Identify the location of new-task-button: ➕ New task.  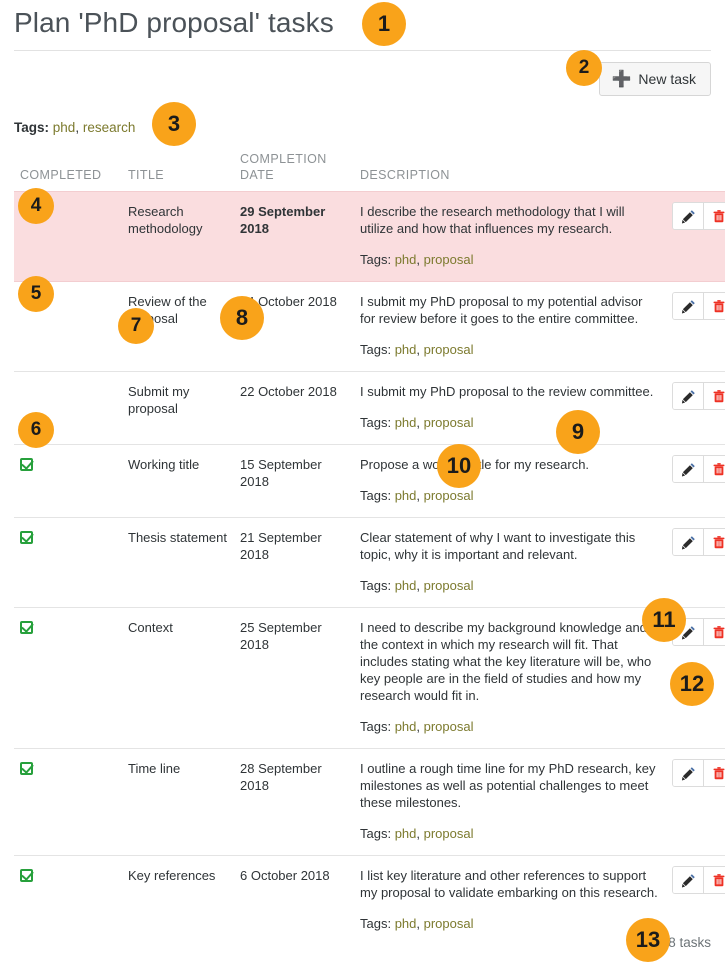
(655, 79).